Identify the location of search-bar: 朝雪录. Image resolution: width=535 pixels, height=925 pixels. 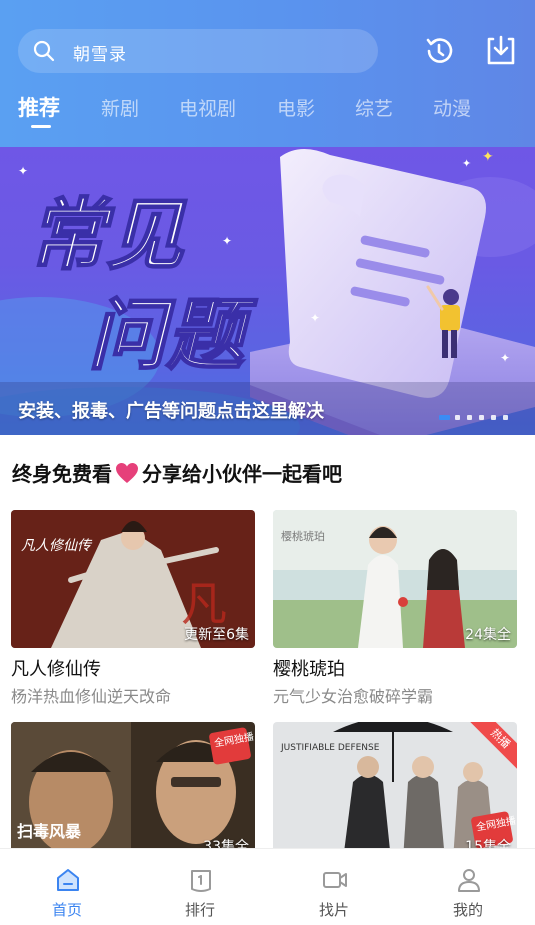
(198, 51).